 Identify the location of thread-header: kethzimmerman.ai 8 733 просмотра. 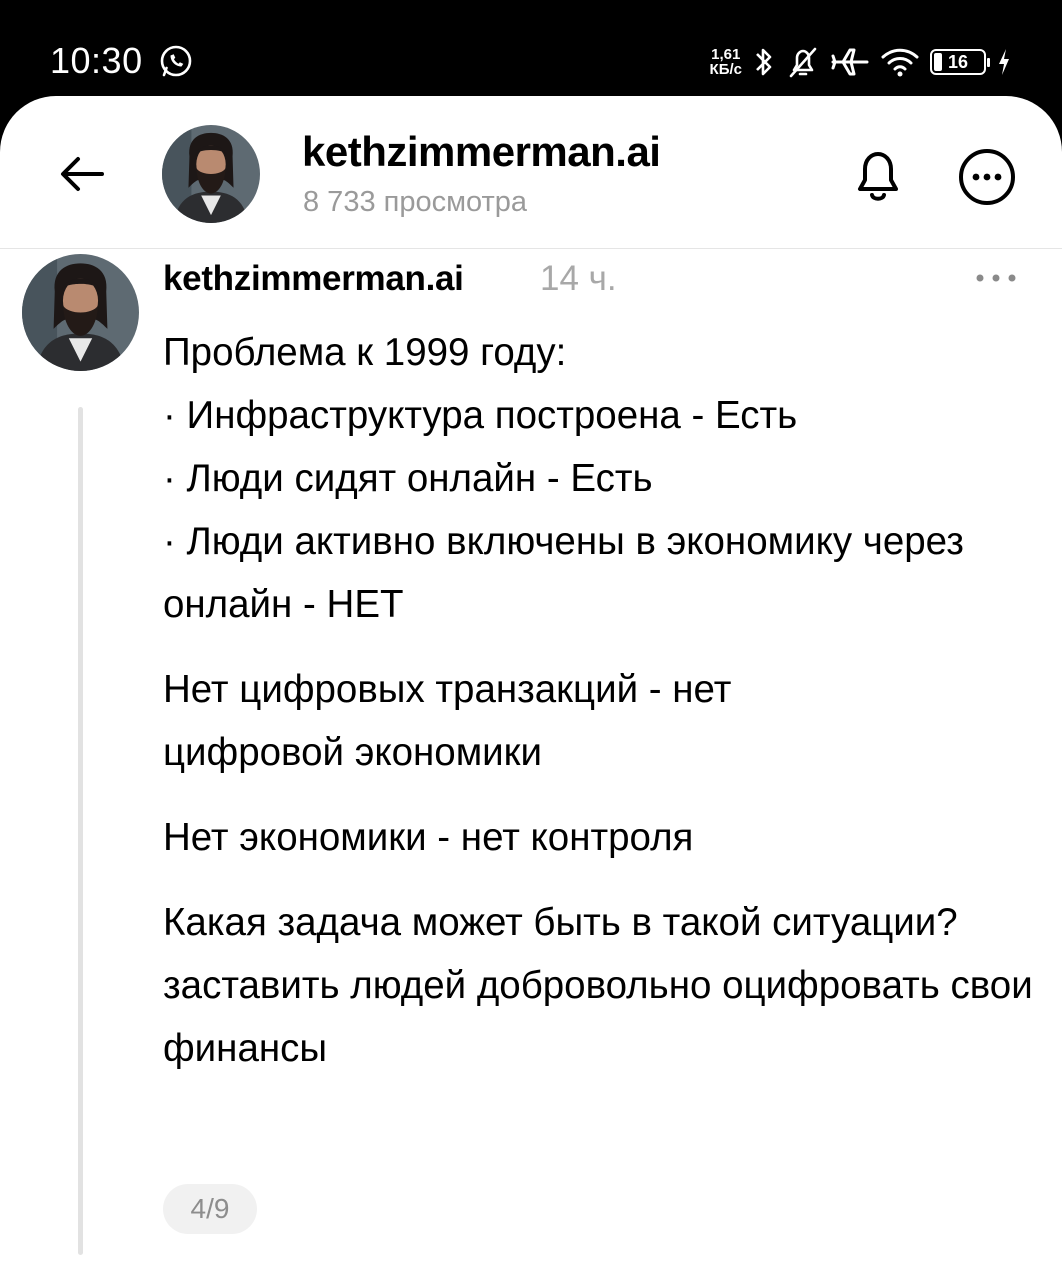
(531, 172).